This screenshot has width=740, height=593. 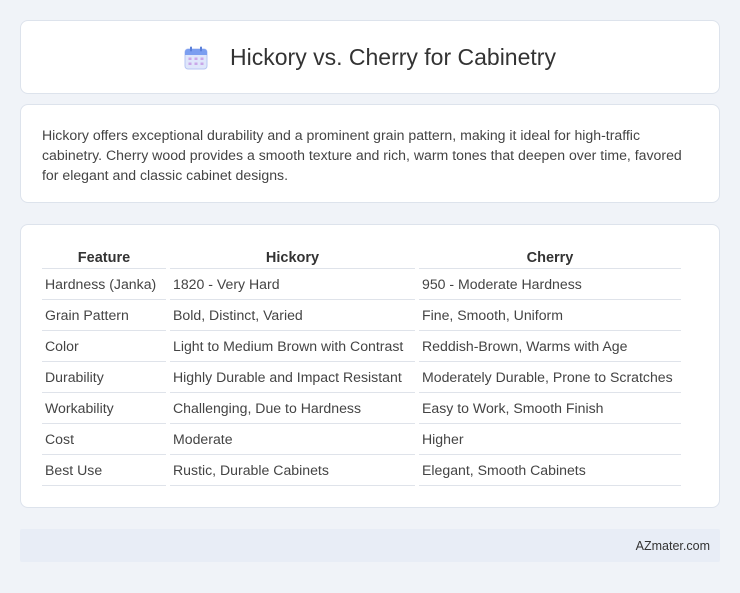 What do you see at coordinates (550, 315) in the screenshot?
I see `table-cell: Fine, Smooth, Uniform` at bounding box center [550, 315].